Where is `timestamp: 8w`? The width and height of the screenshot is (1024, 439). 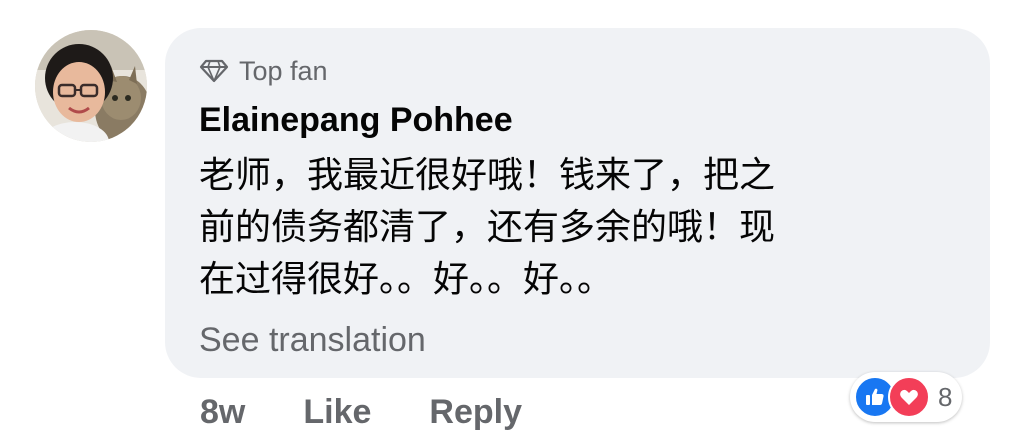 timestamp: 8w is located at coordinates (222, 412).